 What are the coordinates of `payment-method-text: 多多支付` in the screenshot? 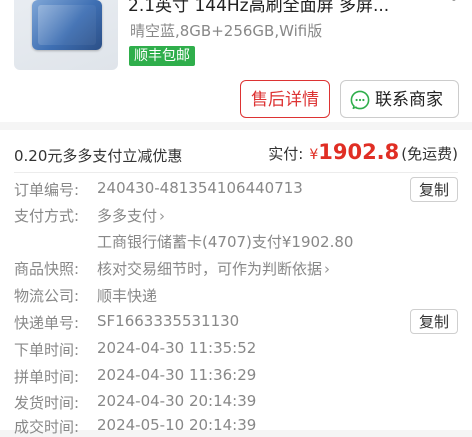 It's located at (127, 216).